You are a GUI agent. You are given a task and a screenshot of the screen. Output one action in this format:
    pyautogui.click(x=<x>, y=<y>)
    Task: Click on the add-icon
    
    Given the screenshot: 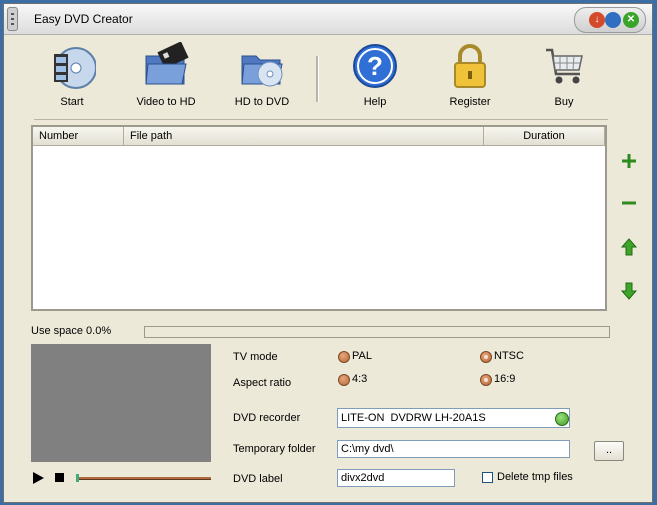 What is the action you would take?
    pyautogui.click(x=629, y=161)
    